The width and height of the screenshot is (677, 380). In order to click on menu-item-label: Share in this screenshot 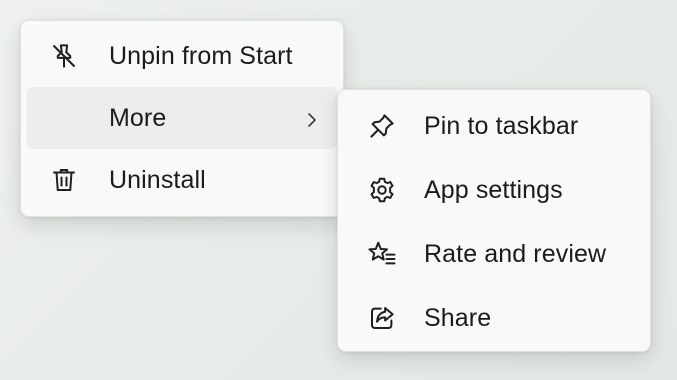, I will do `click(458, 317)`.